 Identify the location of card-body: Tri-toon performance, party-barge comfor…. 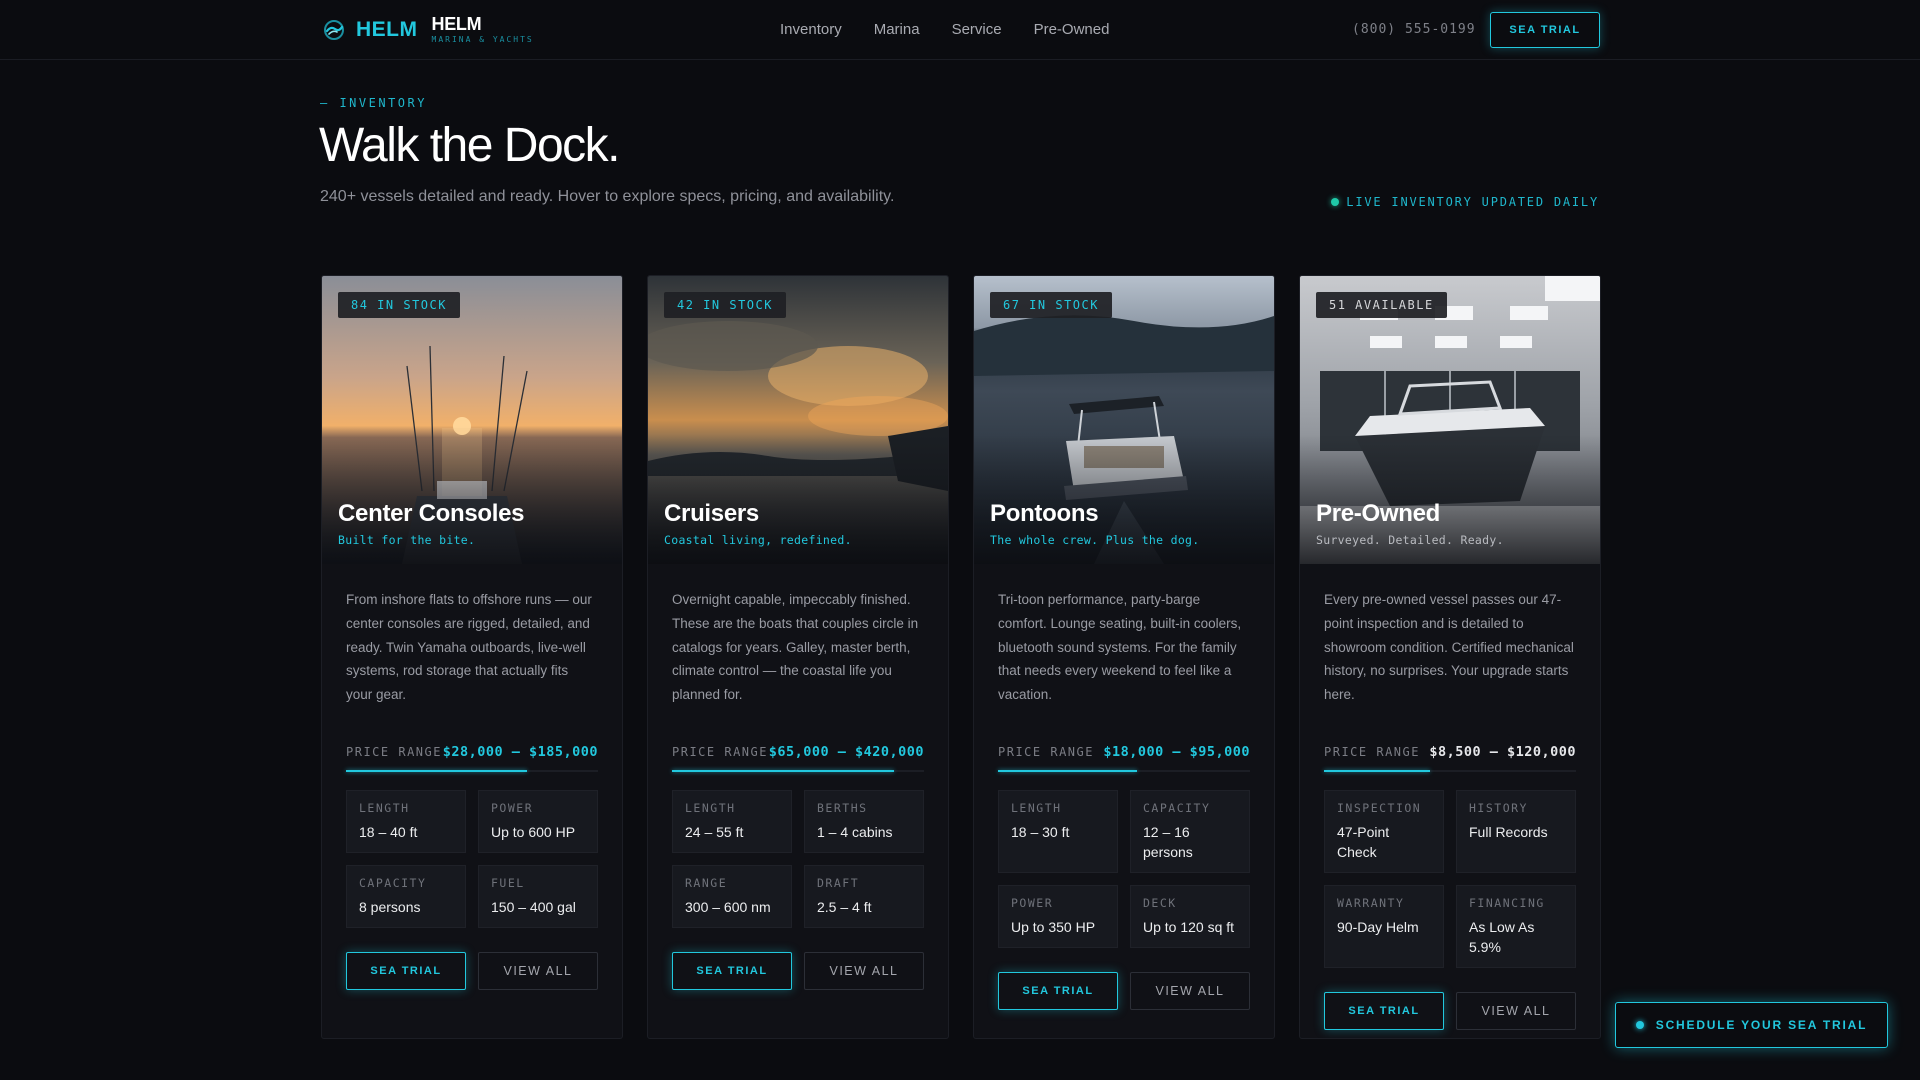
(1124, 799).